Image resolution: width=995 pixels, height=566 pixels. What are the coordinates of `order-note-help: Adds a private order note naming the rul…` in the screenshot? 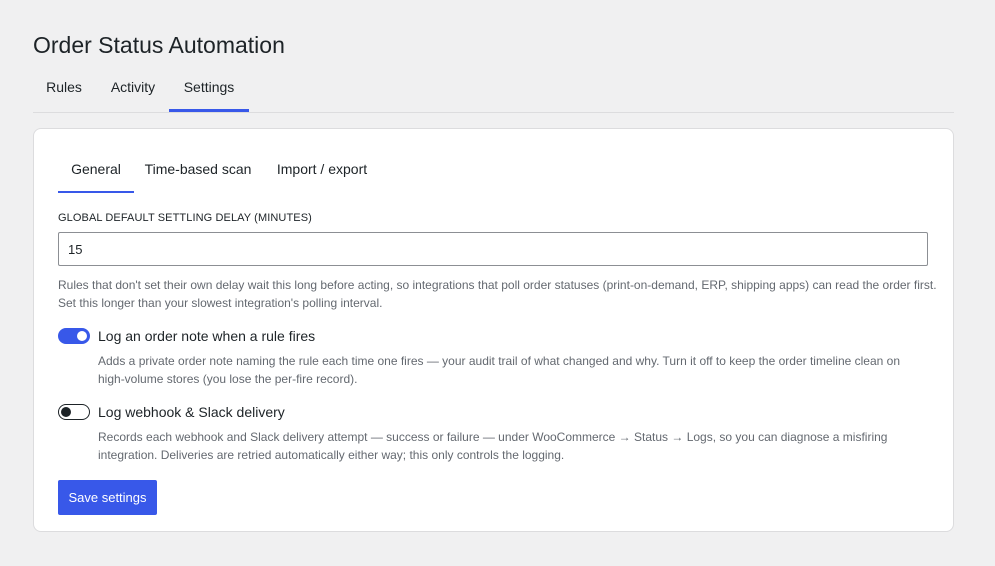 It's located at (499, 370).